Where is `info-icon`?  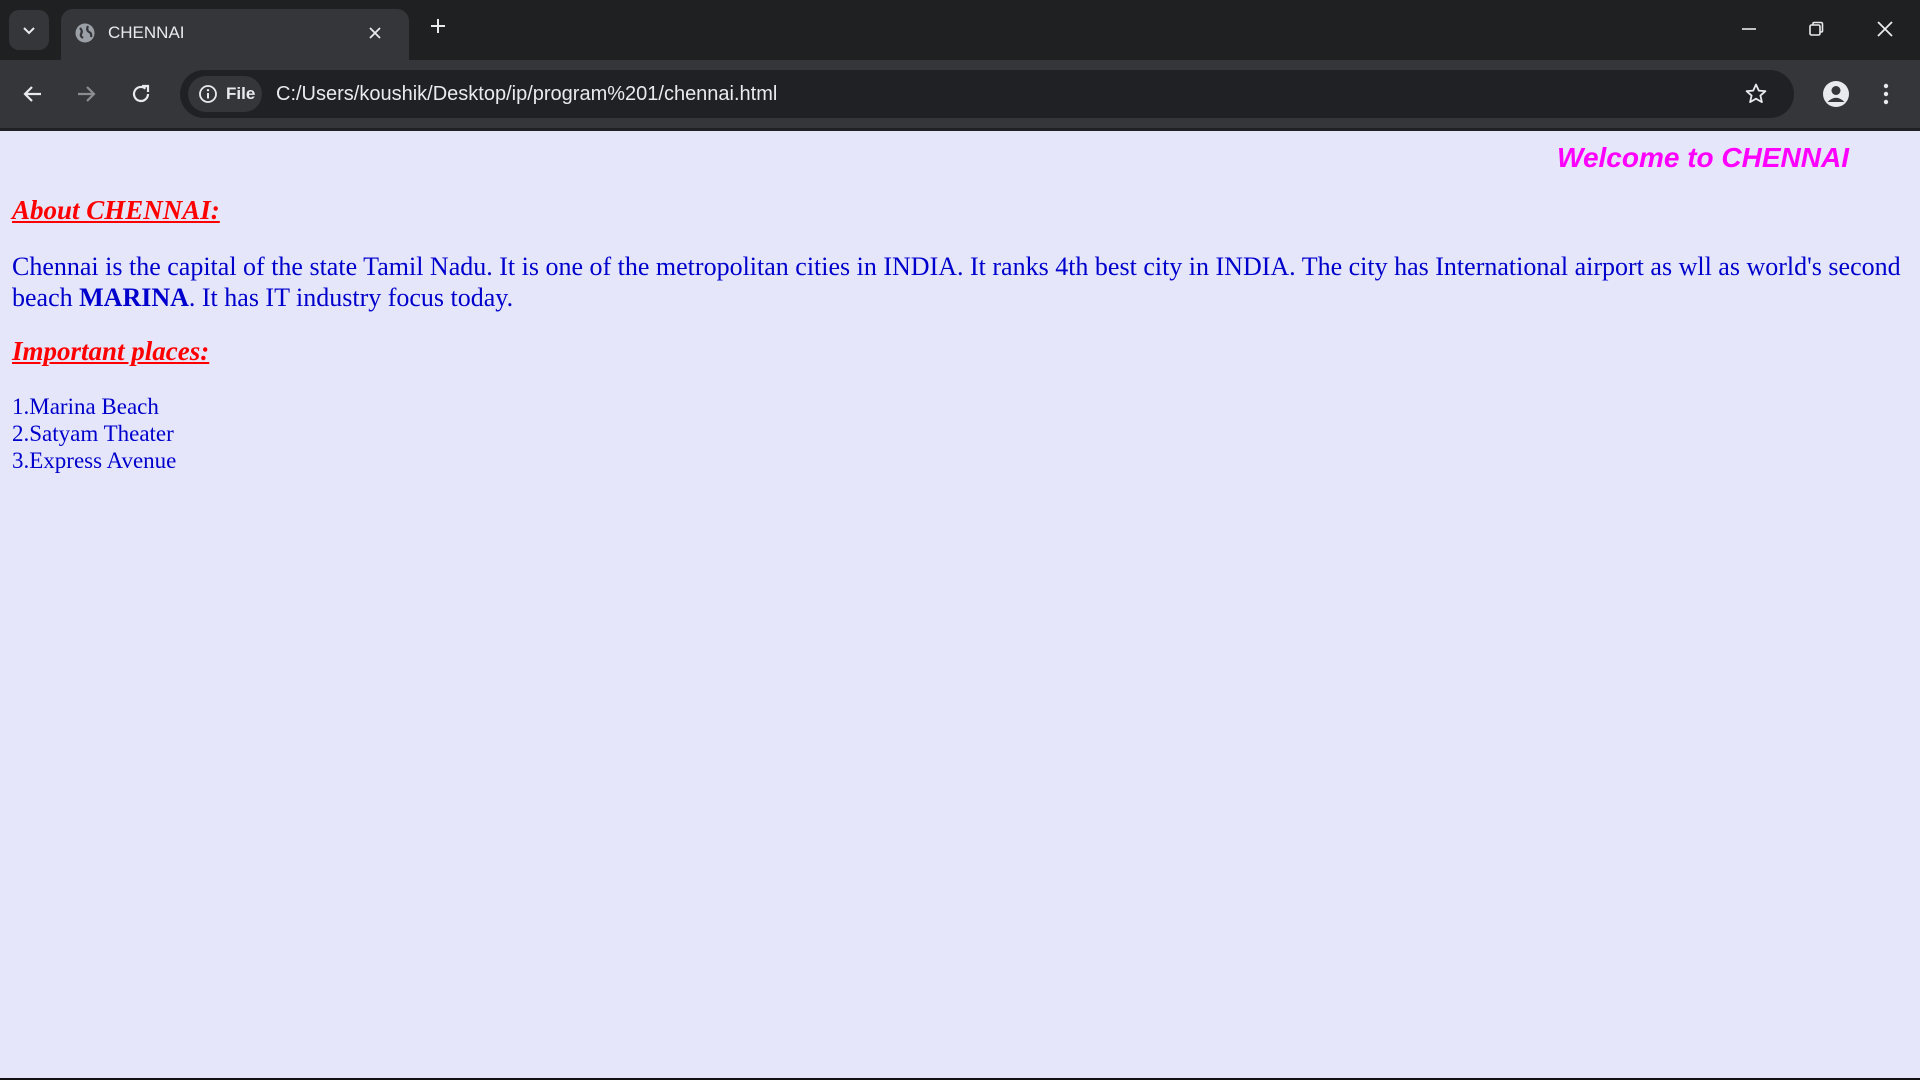
info-icon is located at coordinates (208, 94).